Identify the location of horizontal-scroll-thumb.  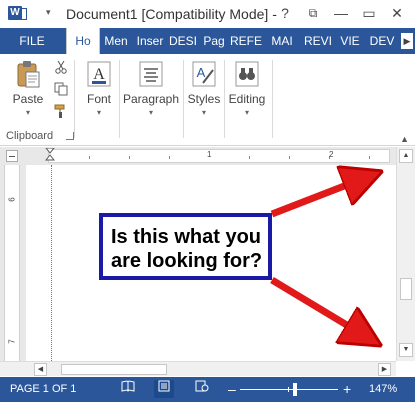
(114, 369).